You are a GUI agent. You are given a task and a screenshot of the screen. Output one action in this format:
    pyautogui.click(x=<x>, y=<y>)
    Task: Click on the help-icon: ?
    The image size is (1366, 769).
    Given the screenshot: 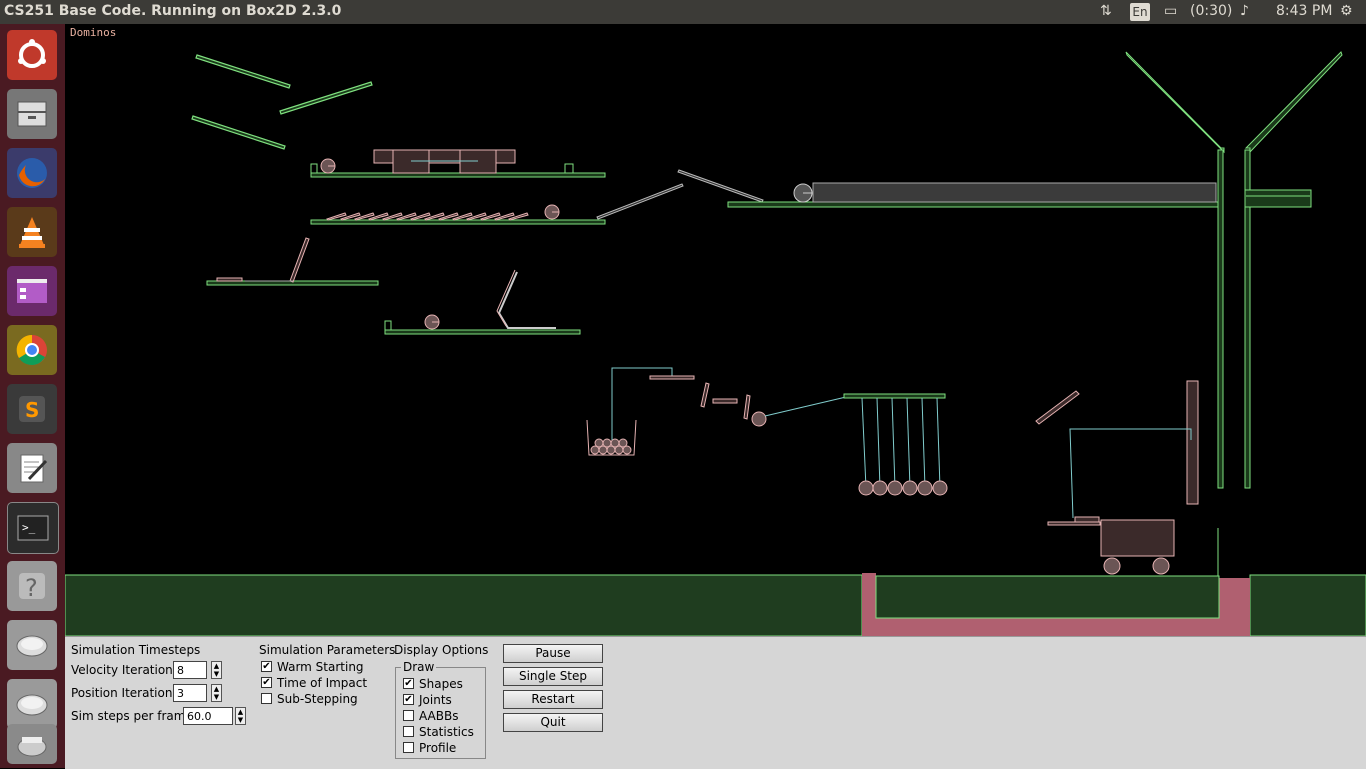 What is the action you would take?
    pyautogui.click(x=32, y=586)
    